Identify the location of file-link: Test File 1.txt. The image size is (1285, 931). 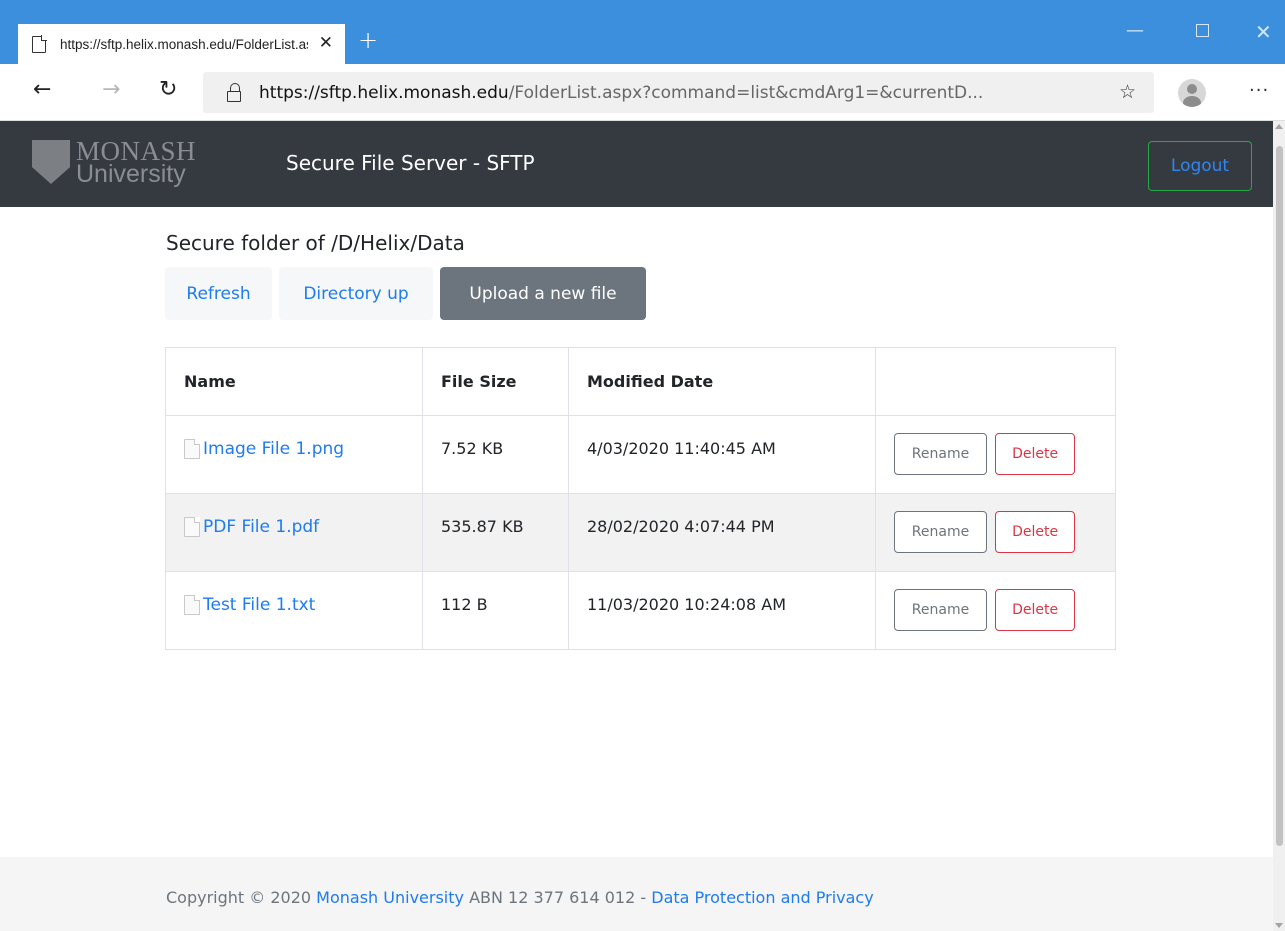
(249, 605).